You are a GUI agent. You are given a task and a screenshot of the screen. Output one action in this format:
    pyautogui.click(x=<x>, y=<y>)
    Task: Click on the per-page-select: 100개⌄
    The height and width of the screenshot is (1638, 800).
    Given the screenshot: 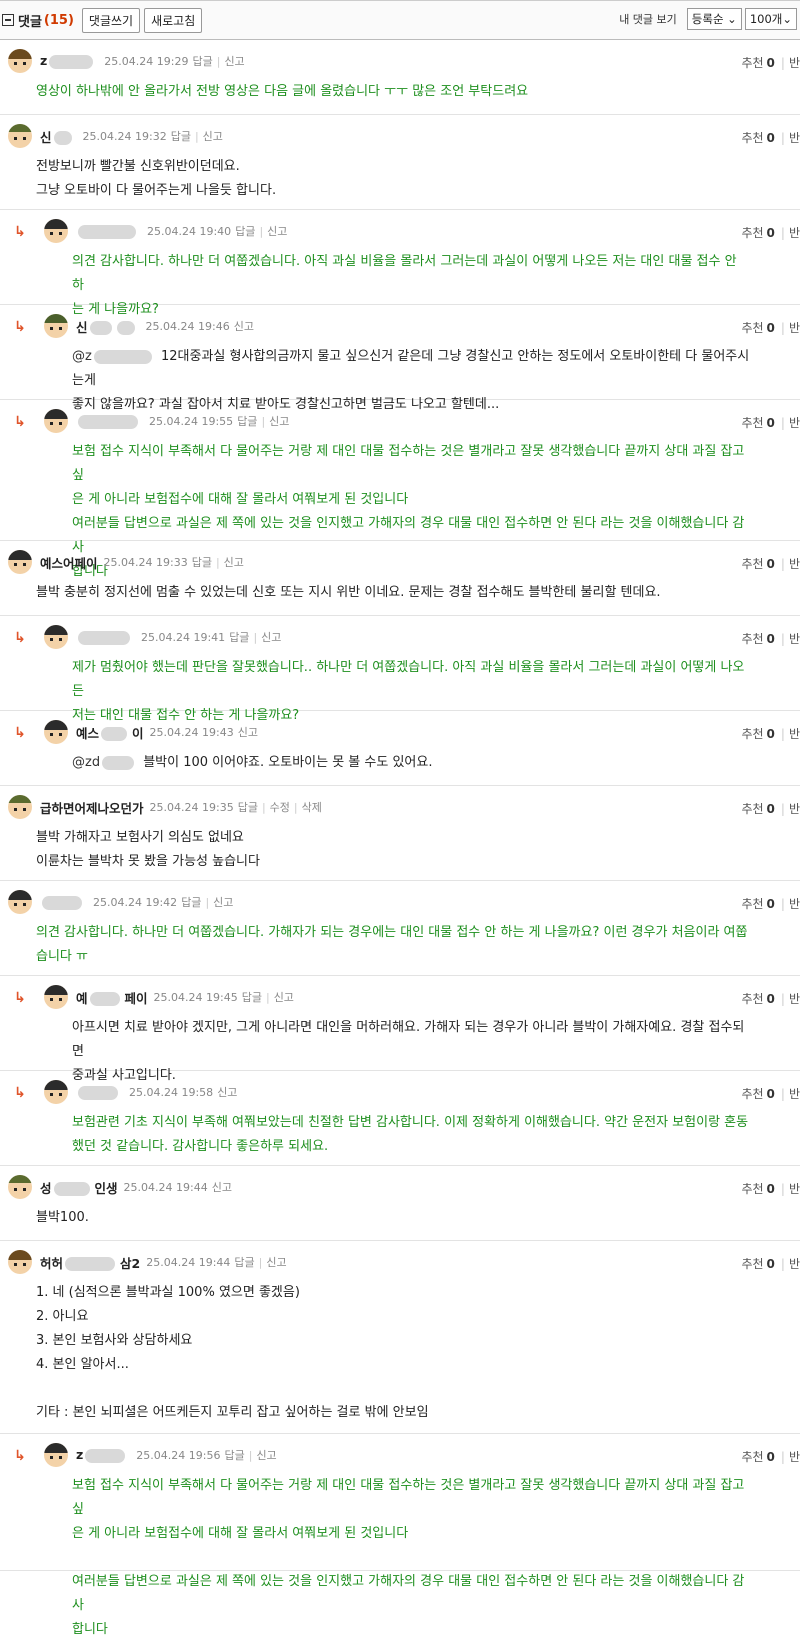 What is the action you would take?
    pyautogui.click(x=770, y=19)
    